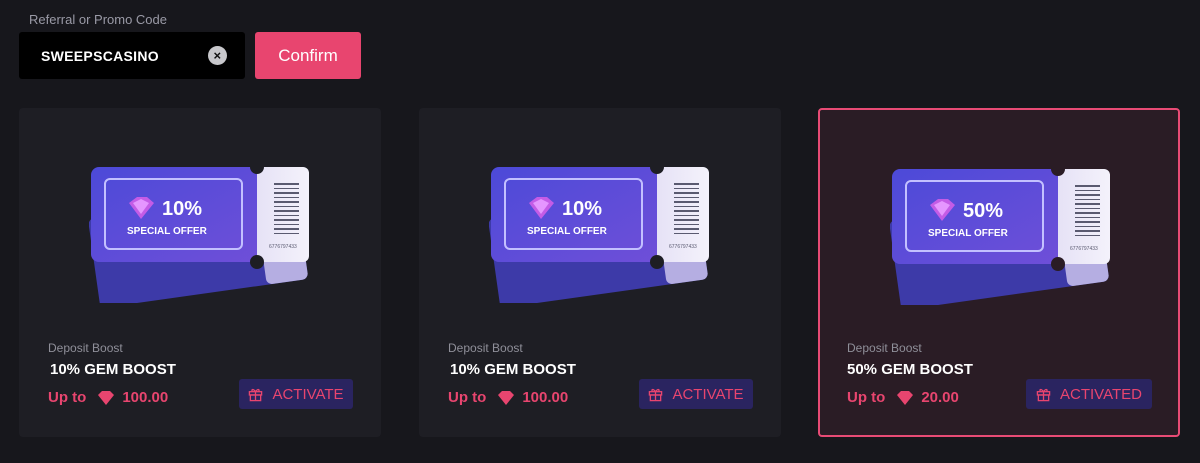 This screenshot has width=1200, height=463. Describe the element at coordinates (1101, 394) in the screenshot. I see `activate-label: ACTIVATED` at that location.